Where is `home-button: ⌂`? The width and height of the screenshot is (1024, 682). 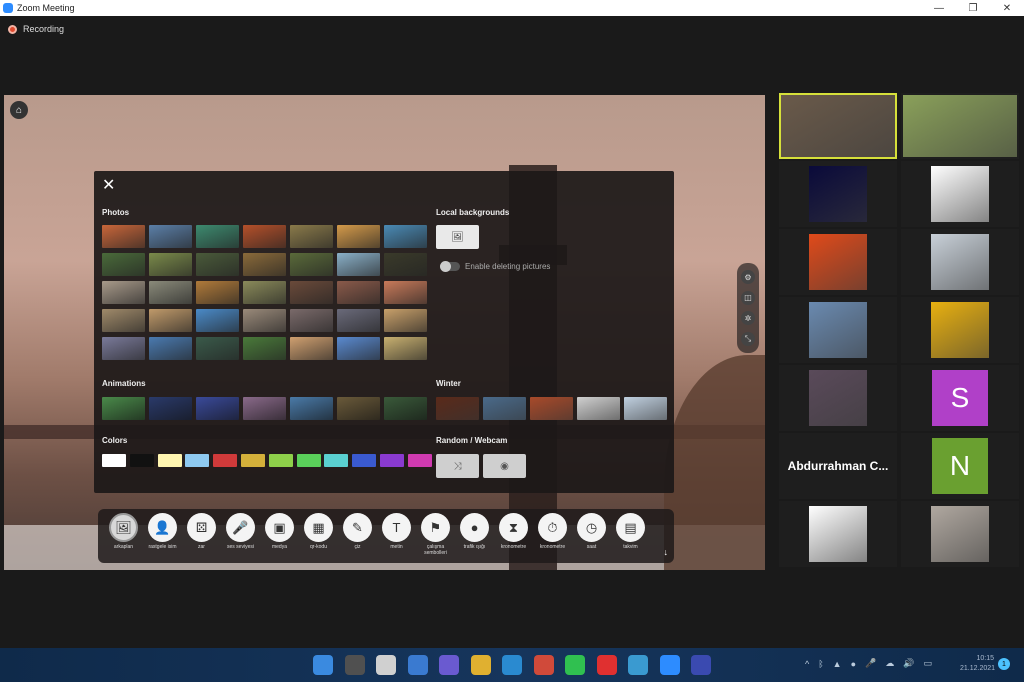 home-button: ⌂ is located at coordinates (19, 110).